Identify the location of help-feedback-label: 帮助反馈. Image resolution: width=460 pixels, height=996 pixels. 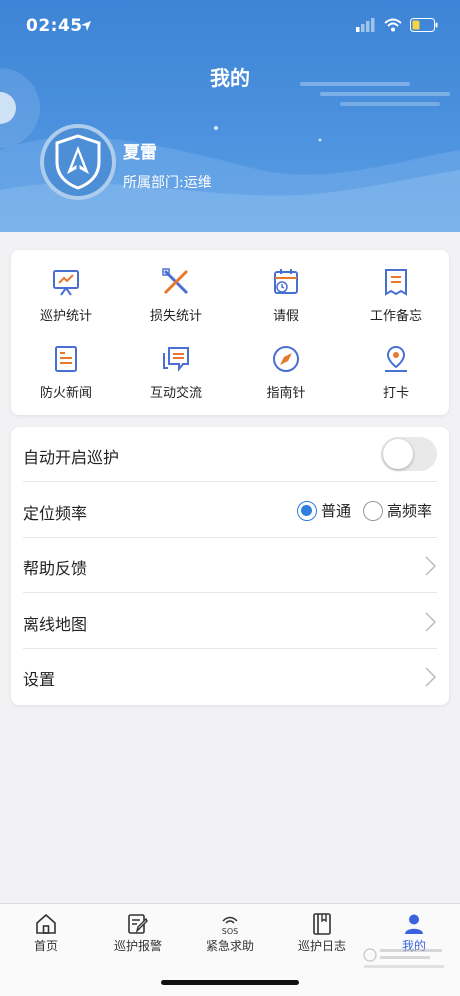
(55, 568).